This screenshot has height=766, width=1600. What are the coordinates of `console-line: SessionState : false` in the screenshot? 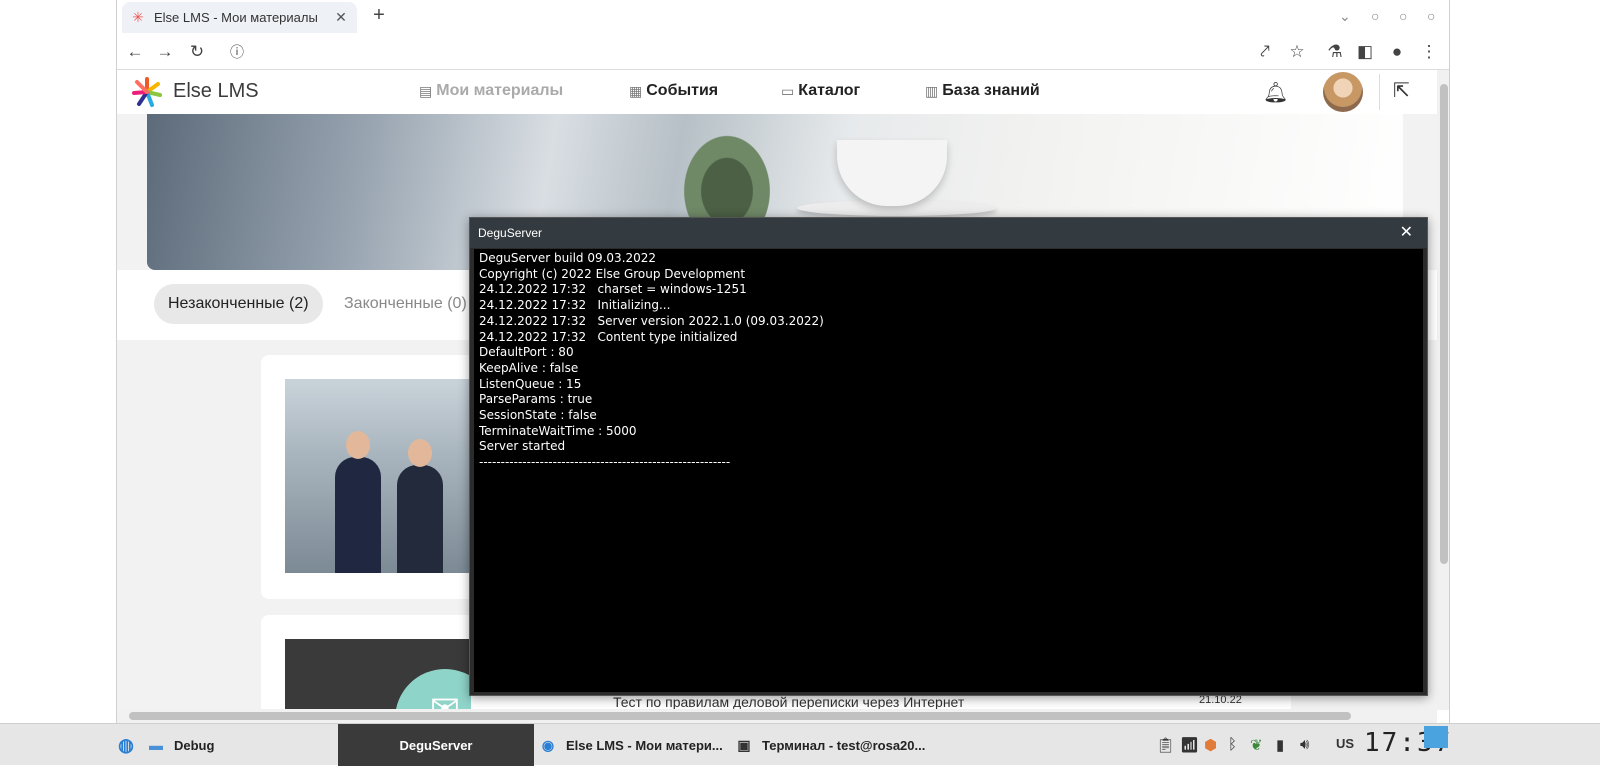 It's located at (538, 415).